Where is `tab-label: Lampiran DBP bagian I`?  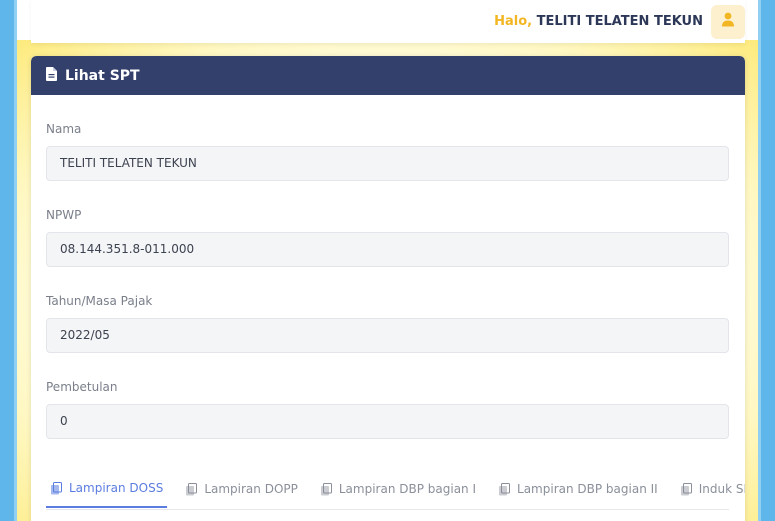 tab-label: Lampiran DBP bagian I is located at coordinates (407, 489).